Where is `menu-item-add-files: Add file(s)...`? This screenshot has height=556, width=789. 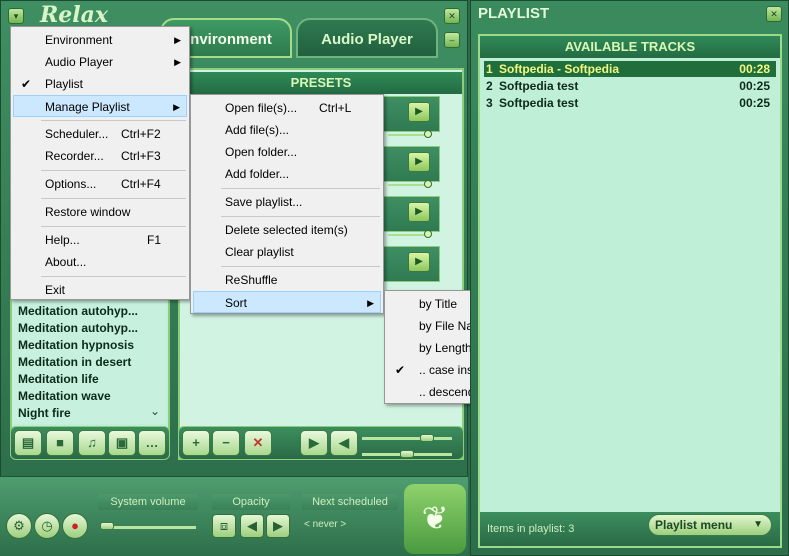 menu-item-add-files: Add file(s)... is located at coordinates (287, 130).